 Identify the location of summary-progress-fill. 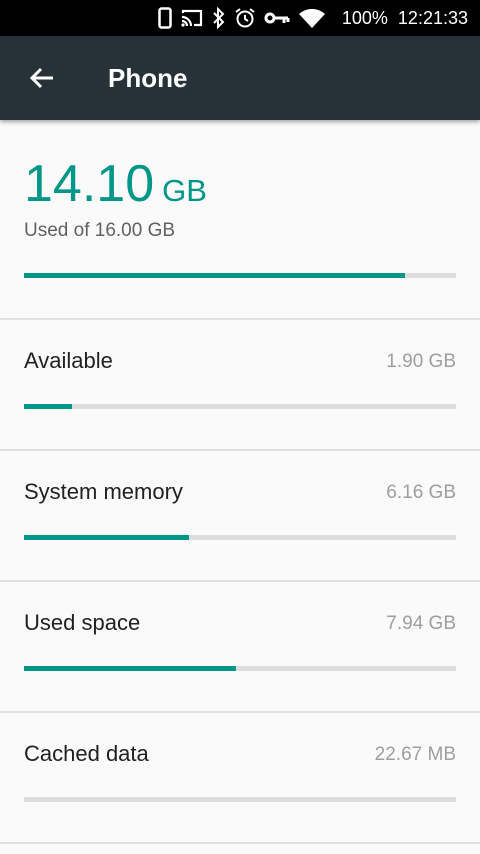
(214, 275).